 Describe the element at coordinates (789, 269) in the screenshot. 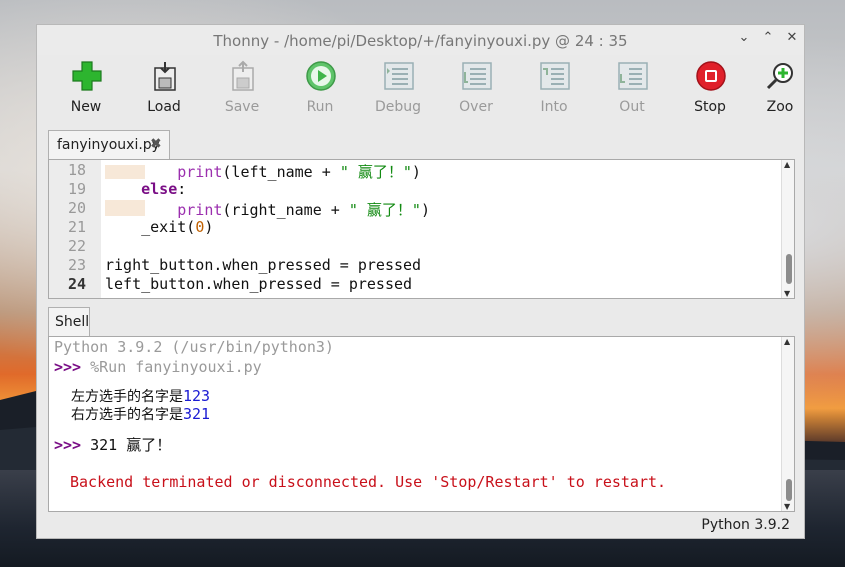

I see `editor-scroll-thumb` at that location.